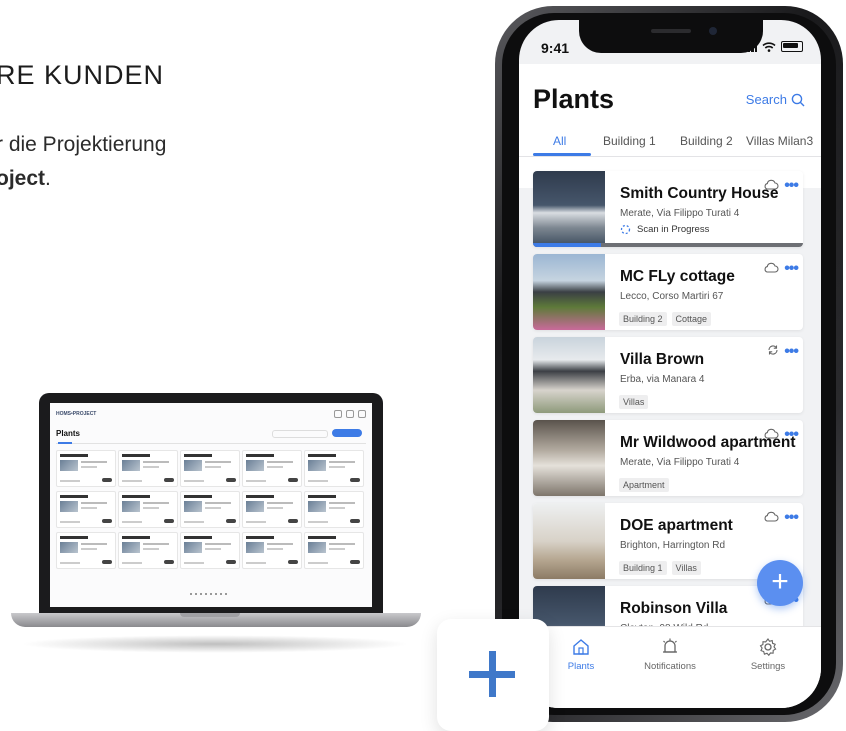 The height and width of the screenshot is (731, 846). I want to click on nav-settings: Settings, so click(768, 654).